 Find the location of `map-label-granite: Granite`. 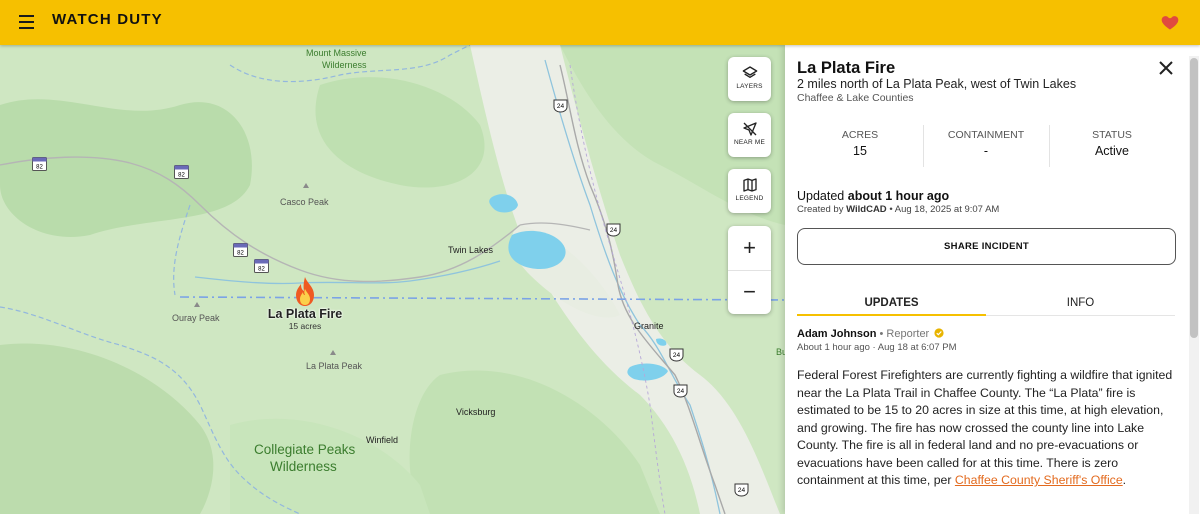

map-label-granite: Granite is located at coordinates (649, 326).